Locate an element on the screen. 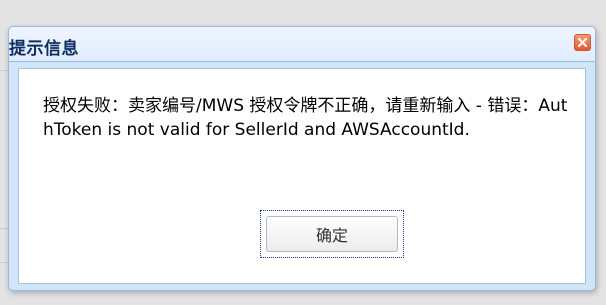 This screenshot has height=305, width=606. ok-button-label: 确定 is located at coordinates (332, 234).